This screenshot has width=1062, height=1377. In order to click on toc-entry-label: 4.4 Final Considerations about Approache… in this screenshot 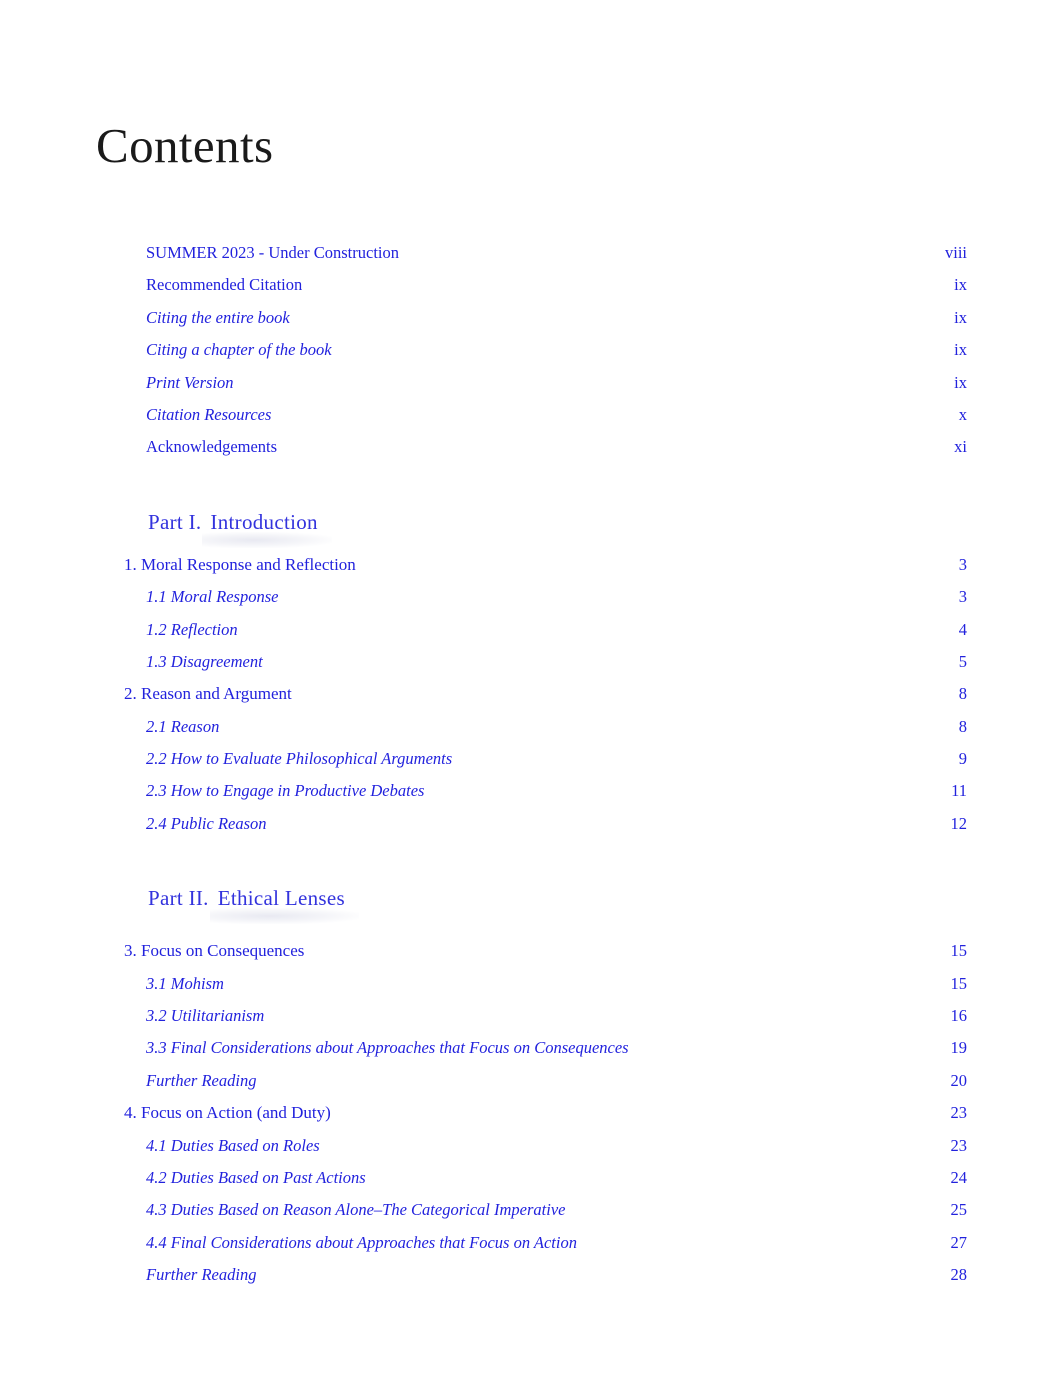, I will do `click(361, 1243)`.